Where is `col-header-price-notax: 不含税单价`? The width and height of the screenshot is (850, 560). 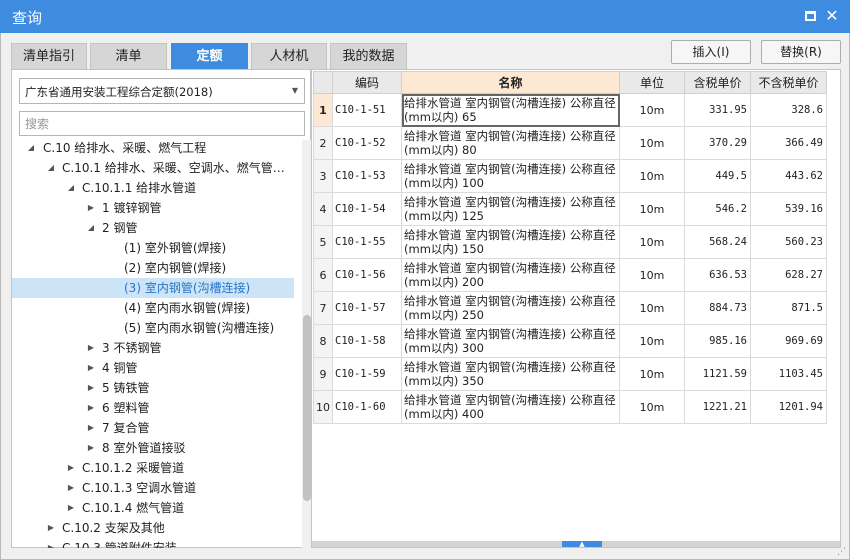
col-header-price-notax: 不含税单价 is located at coordinates (788, 82).